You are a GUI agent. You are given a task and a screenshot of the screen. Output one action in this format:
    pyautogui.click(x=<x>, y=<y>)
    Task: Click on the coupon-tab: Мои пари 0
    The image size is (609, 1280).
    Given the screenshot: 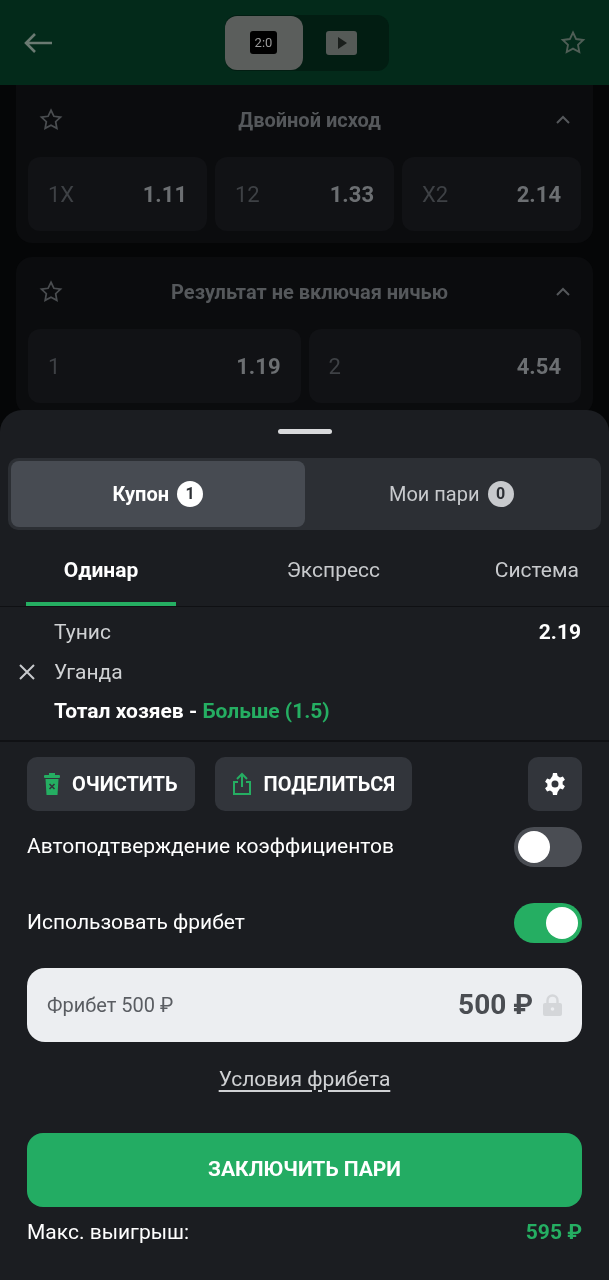 What is the action you would take?
    pyautogui.click(x=451, y=494)
    